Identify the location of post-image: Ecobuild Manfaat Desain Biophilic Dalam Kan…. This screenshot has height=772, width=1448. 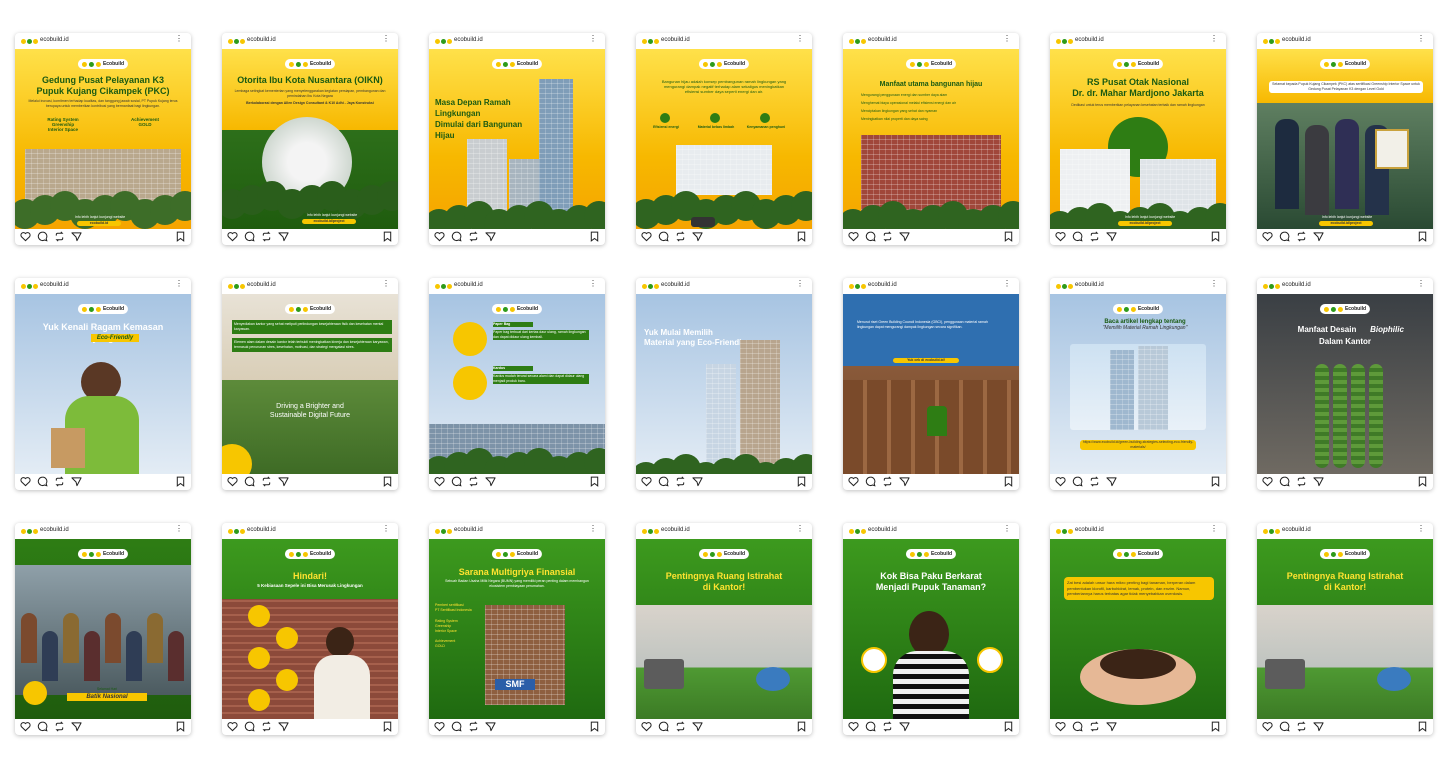
(1345, 384).